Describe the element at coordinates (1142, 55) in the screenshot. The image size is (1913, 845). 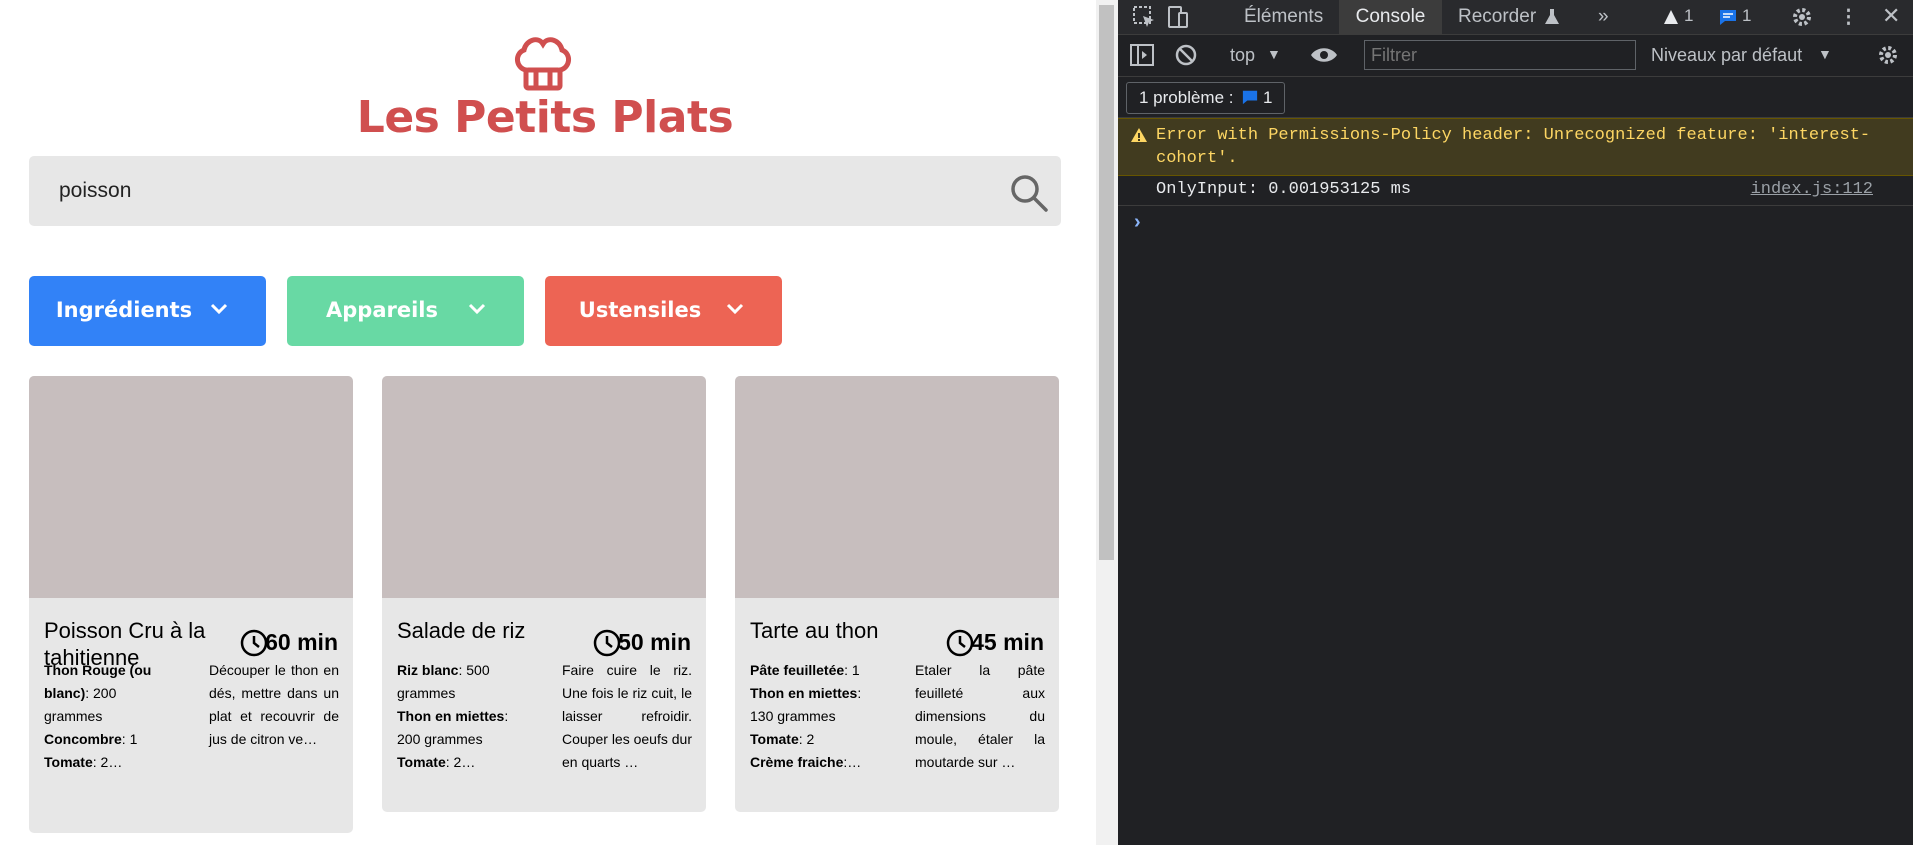
I see `sidebar-toggle-icon` at that location.